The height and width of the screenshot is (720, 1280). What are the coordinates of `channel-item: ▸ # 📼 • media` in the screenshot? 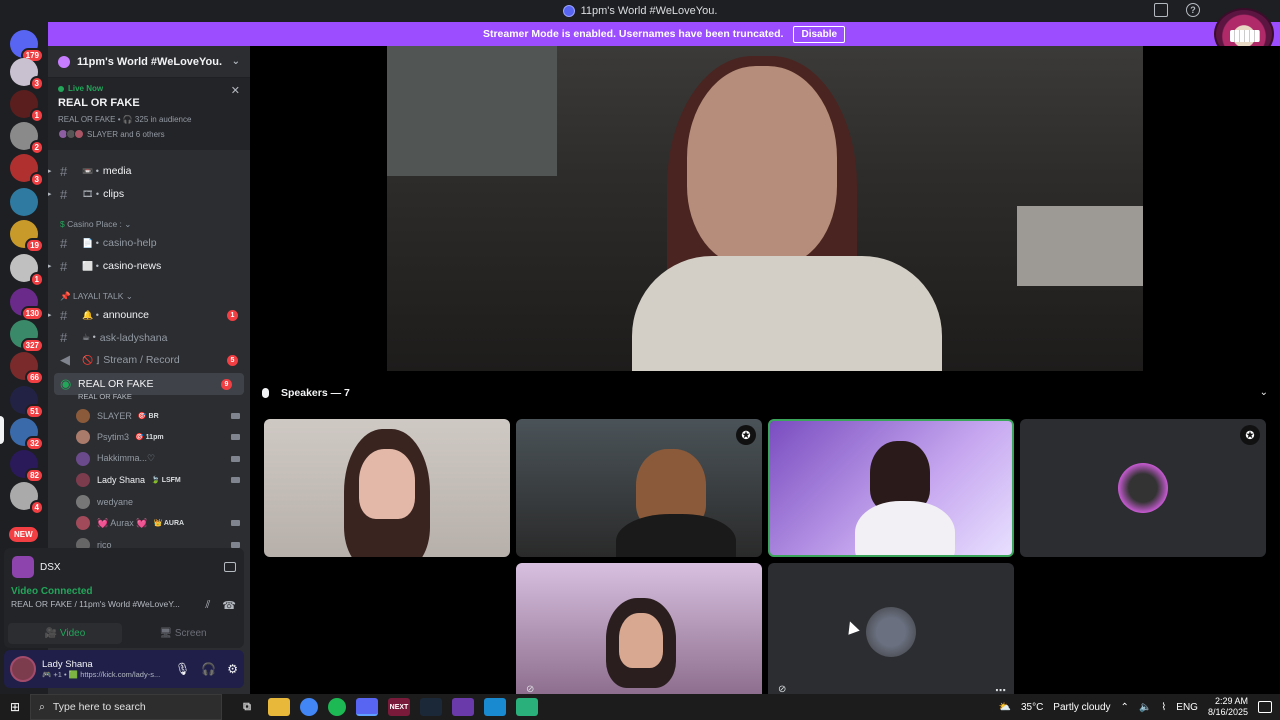 It's located at (149, 171).